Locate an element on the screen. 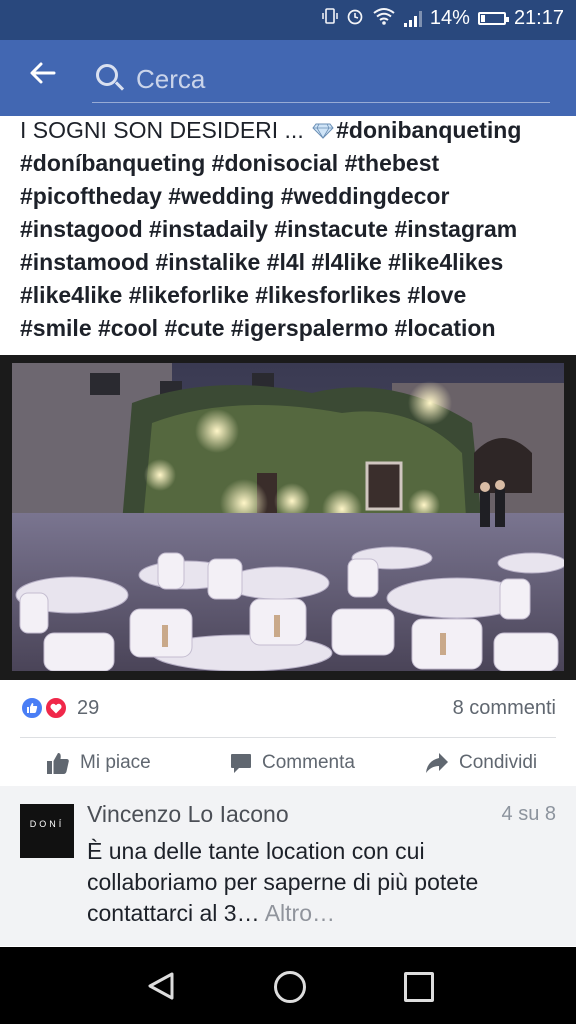 The image size is (576, 1024). like-reaction-icon is located at coordinates (32, 708).